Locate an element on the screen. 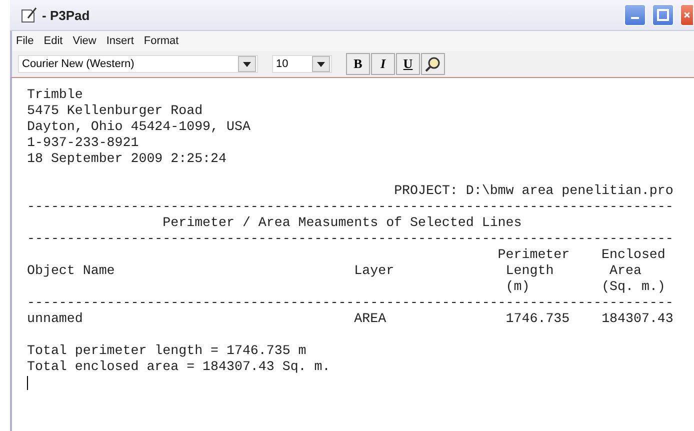 This screenshot has height=431, width=694. italic-button: I is located at coordinates (383, 64).